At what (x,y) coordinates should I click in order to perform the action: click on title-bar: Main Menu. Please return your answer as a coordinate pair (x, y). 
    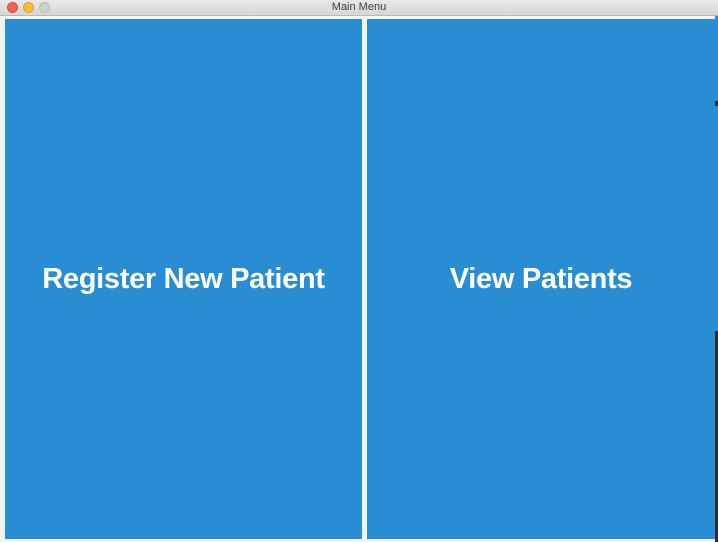
    Looking at the image, I should click on (359, 8).